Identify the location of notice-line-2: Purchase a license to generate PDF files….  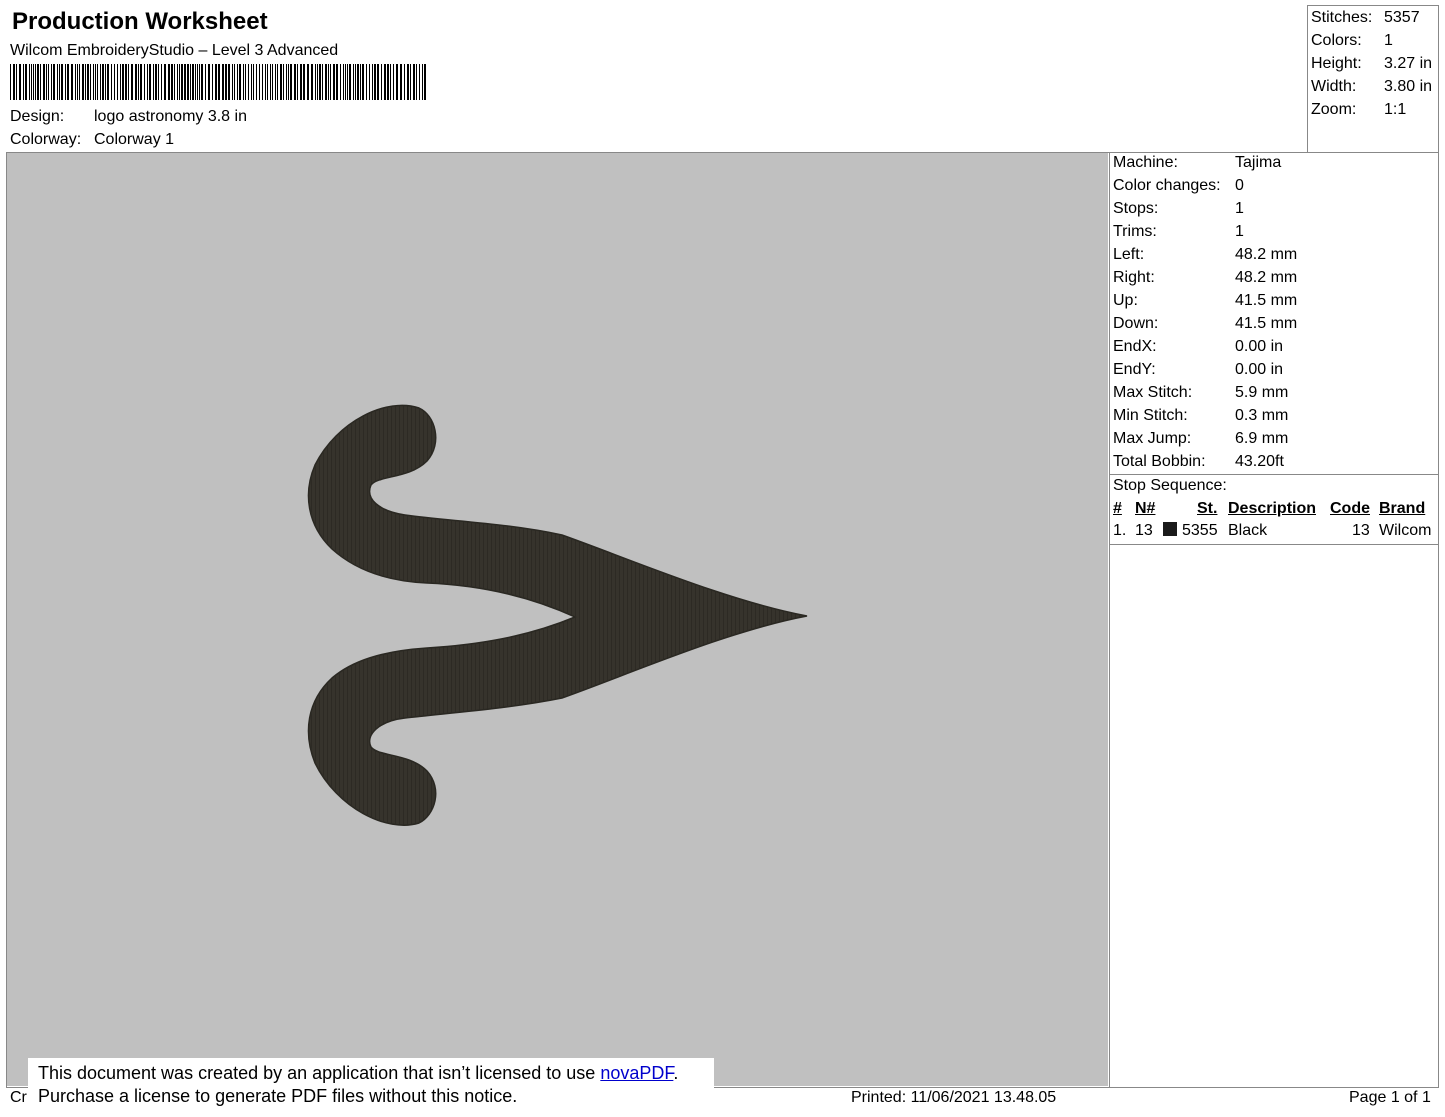
(278, 1096).